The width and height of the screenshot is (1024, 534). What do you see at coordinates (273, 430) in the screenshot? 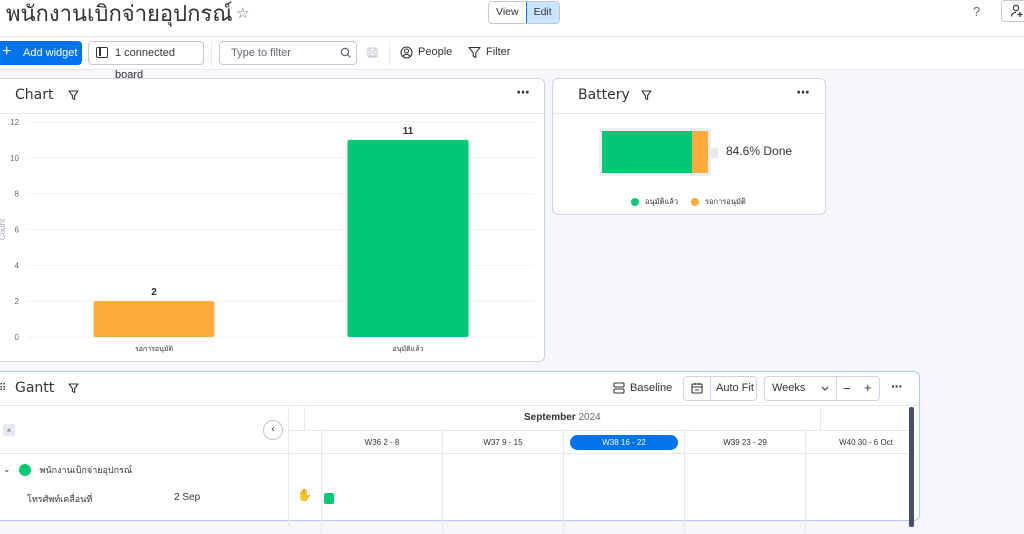
I see `collapse-panel-button: ‹` at bounding box center [273, 430].